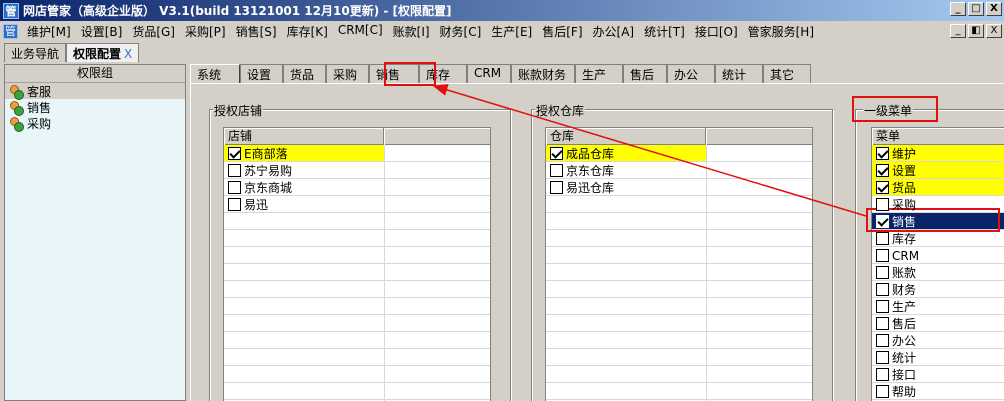 The height and width of the screenshot is (401, 1004). I want to click on mdi-close-button: X, so click(994, 31).